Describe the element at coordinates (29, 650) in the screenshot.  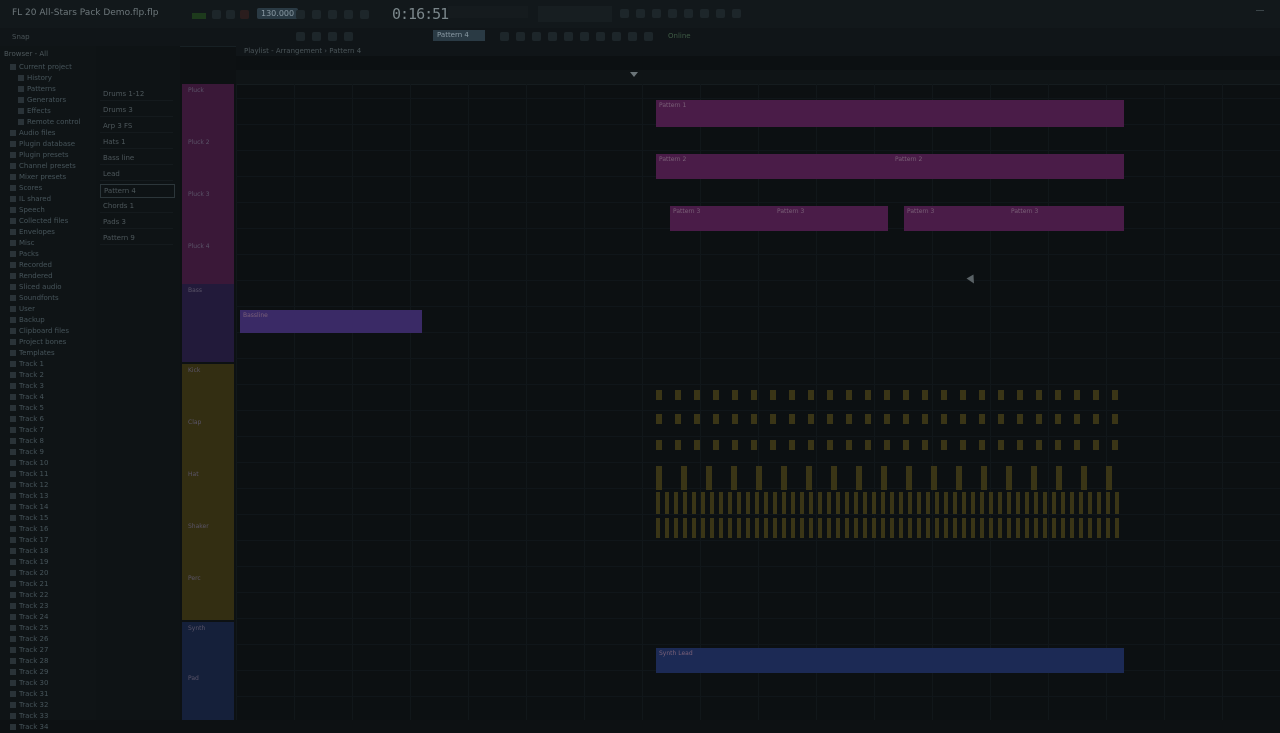
I see `browser-item: Track 27` at that location.